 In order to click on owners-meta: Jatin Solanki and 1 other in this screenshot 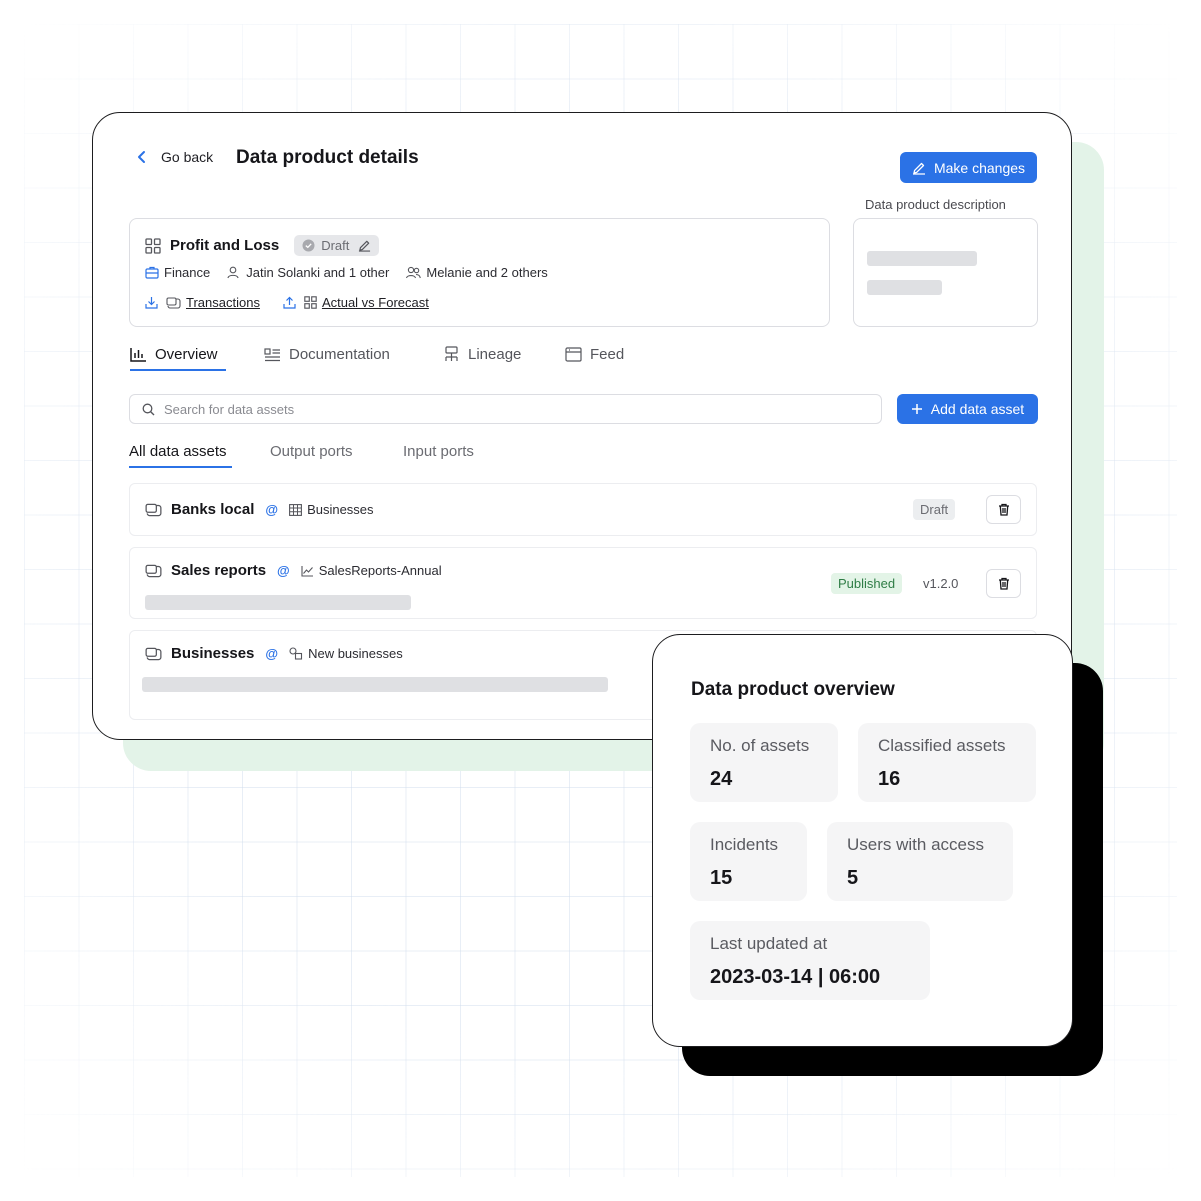, I will do `click(308, 272)`.